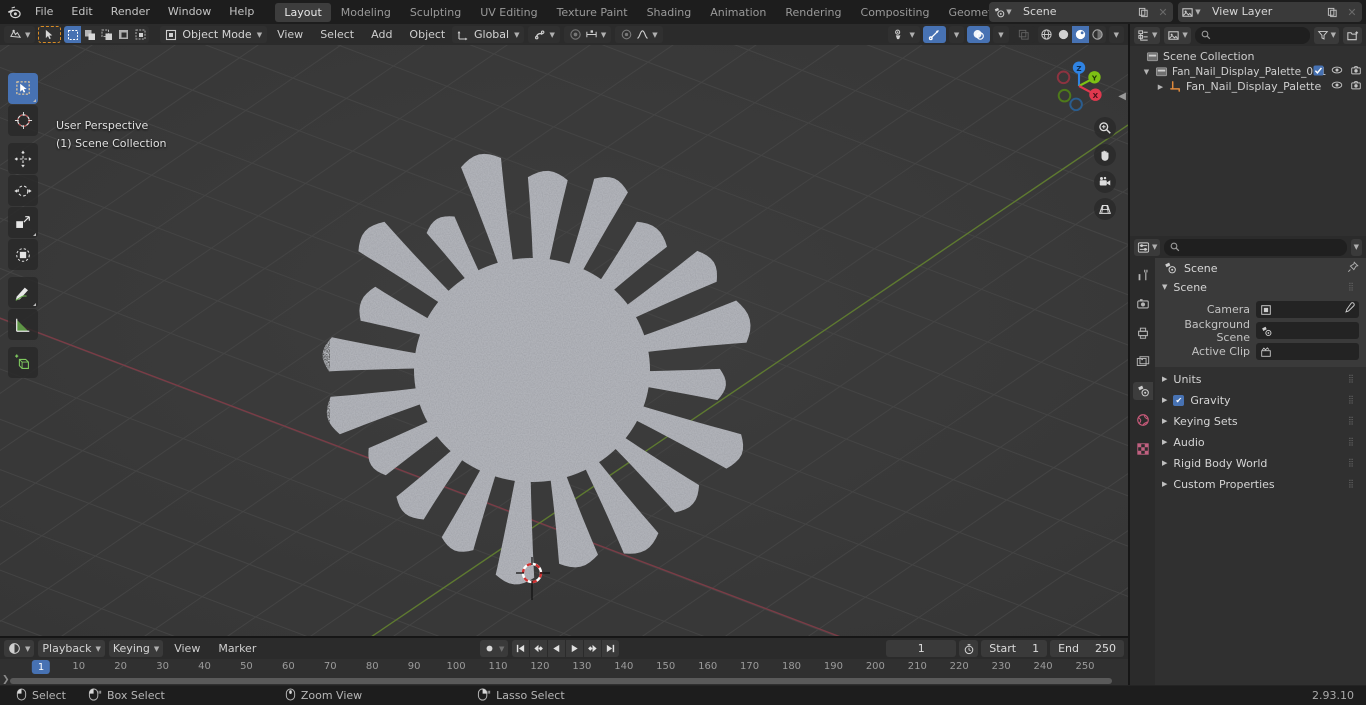  Describe the element at coordinates (1352, 12) in the screenshot. I see `remove-view-layer-button: ✕` at that location.